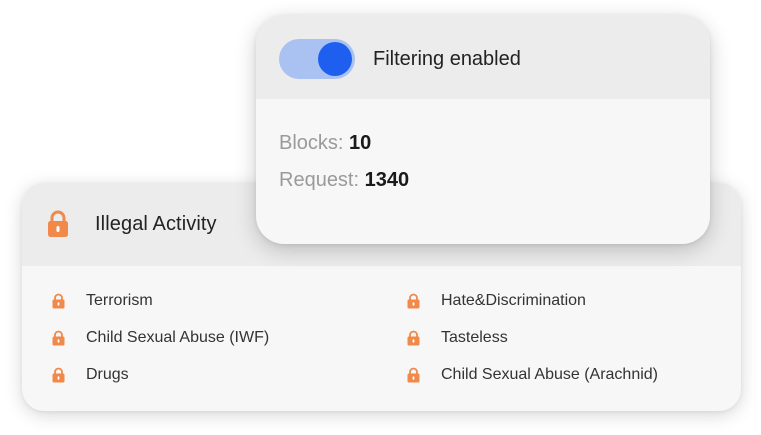  What do you see at coordinates (447, 59) in the screenshot?
I see `filter-title: Filtering enabled` at bounding box center [447, 59].